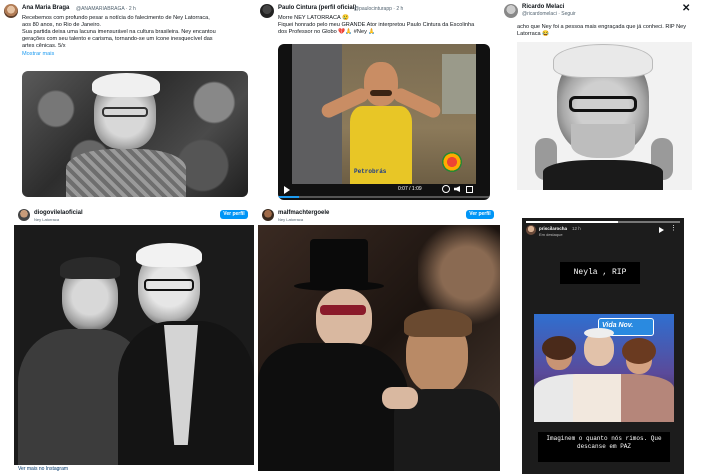  I want to click on young-man-hair, so click(438, 323).